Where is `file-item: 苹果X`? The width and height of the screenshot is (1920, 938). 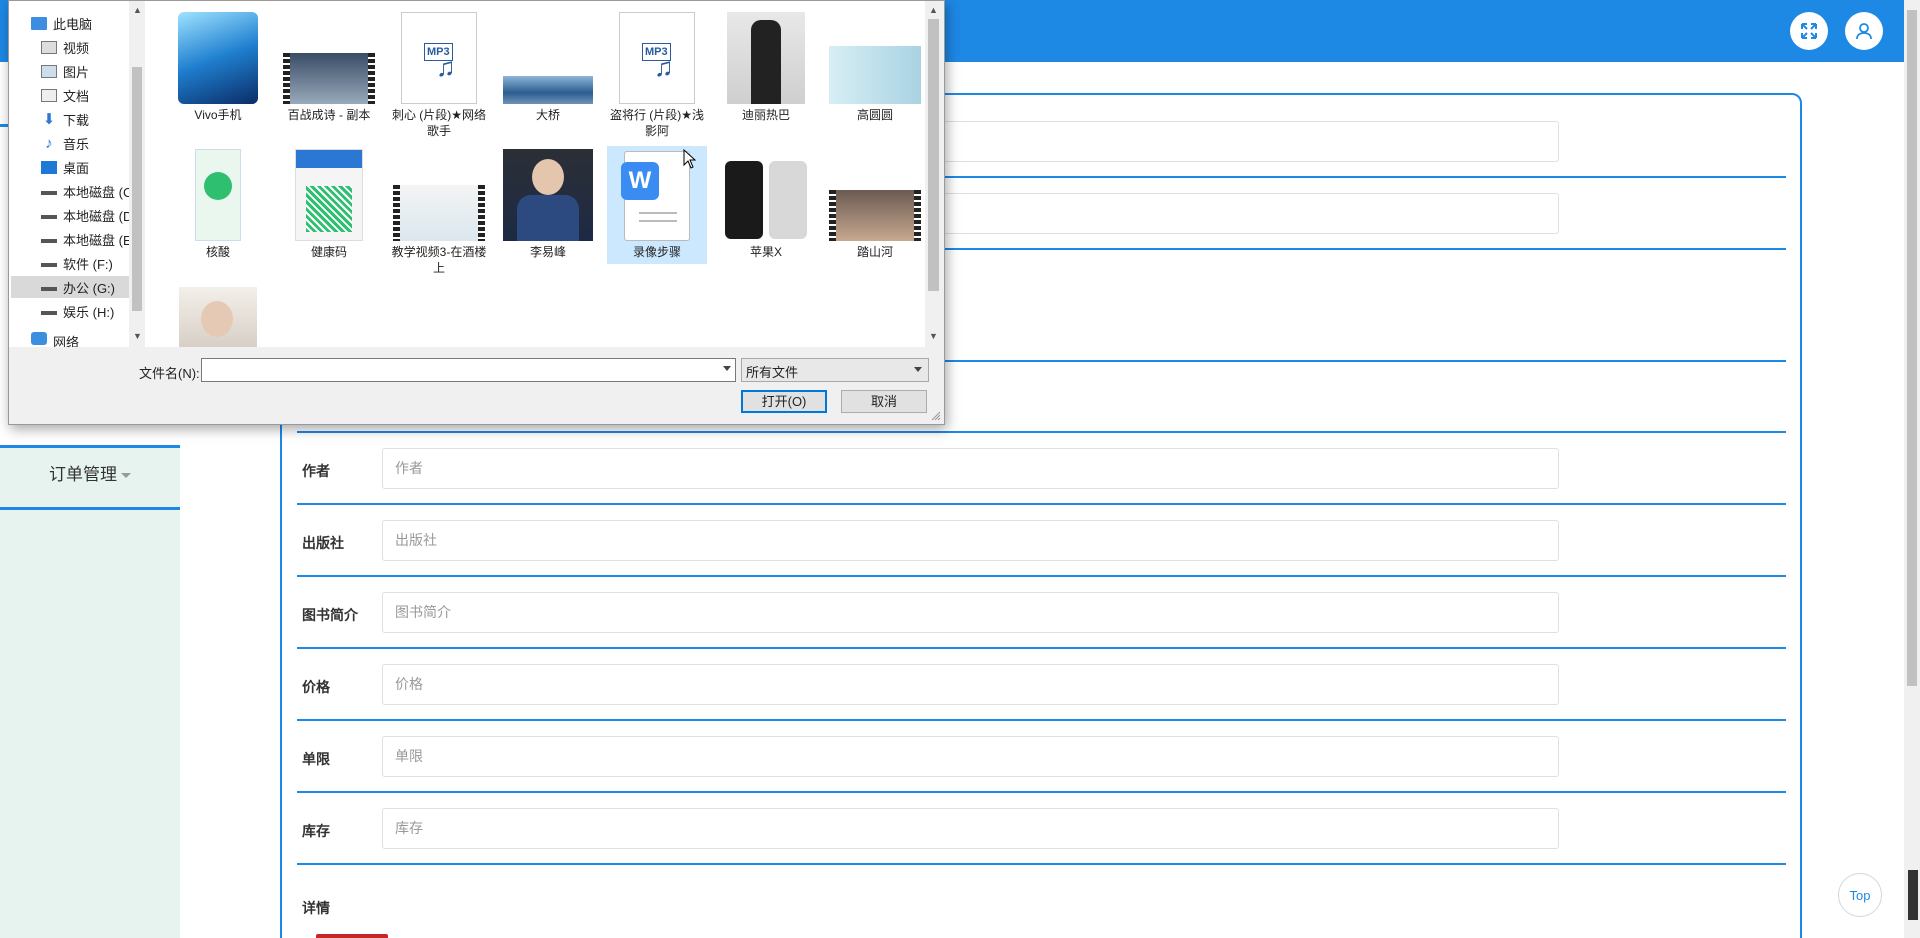 file-item: 苹果X is located at coordinates (766, 204).